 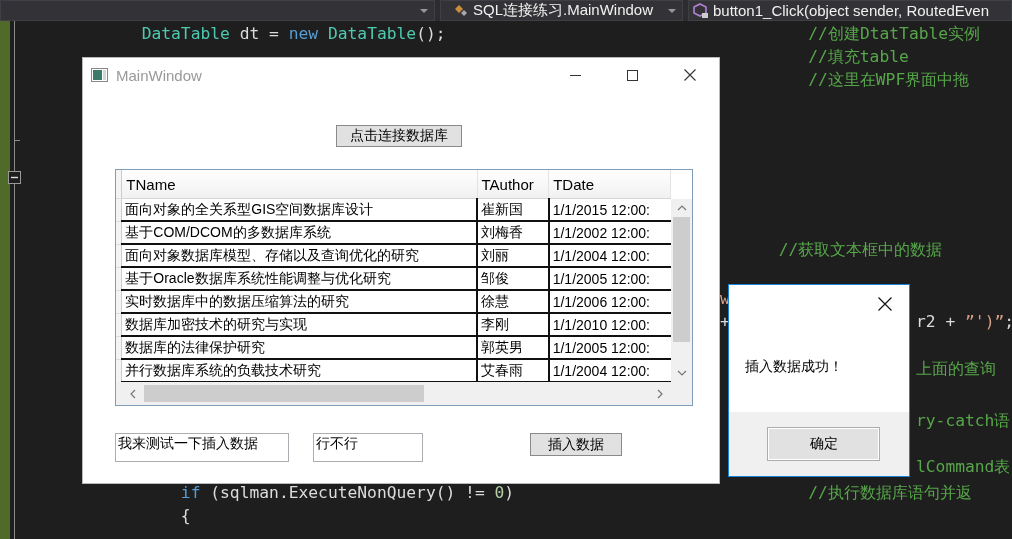 I want to click on code-comment: //创建DtatTable实例, so click(x=894, y=33).